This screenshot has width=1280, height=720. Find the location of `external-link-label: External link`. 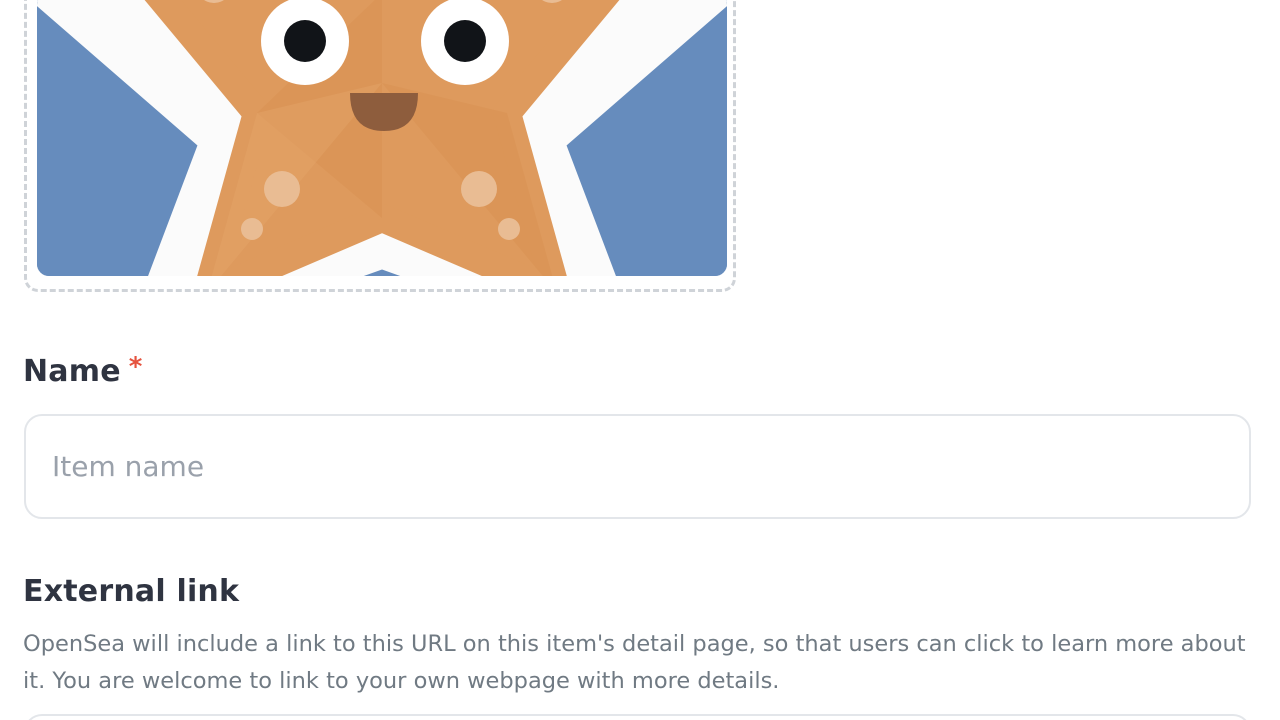

external-link-label: External link is located at coordinates (131, 591).